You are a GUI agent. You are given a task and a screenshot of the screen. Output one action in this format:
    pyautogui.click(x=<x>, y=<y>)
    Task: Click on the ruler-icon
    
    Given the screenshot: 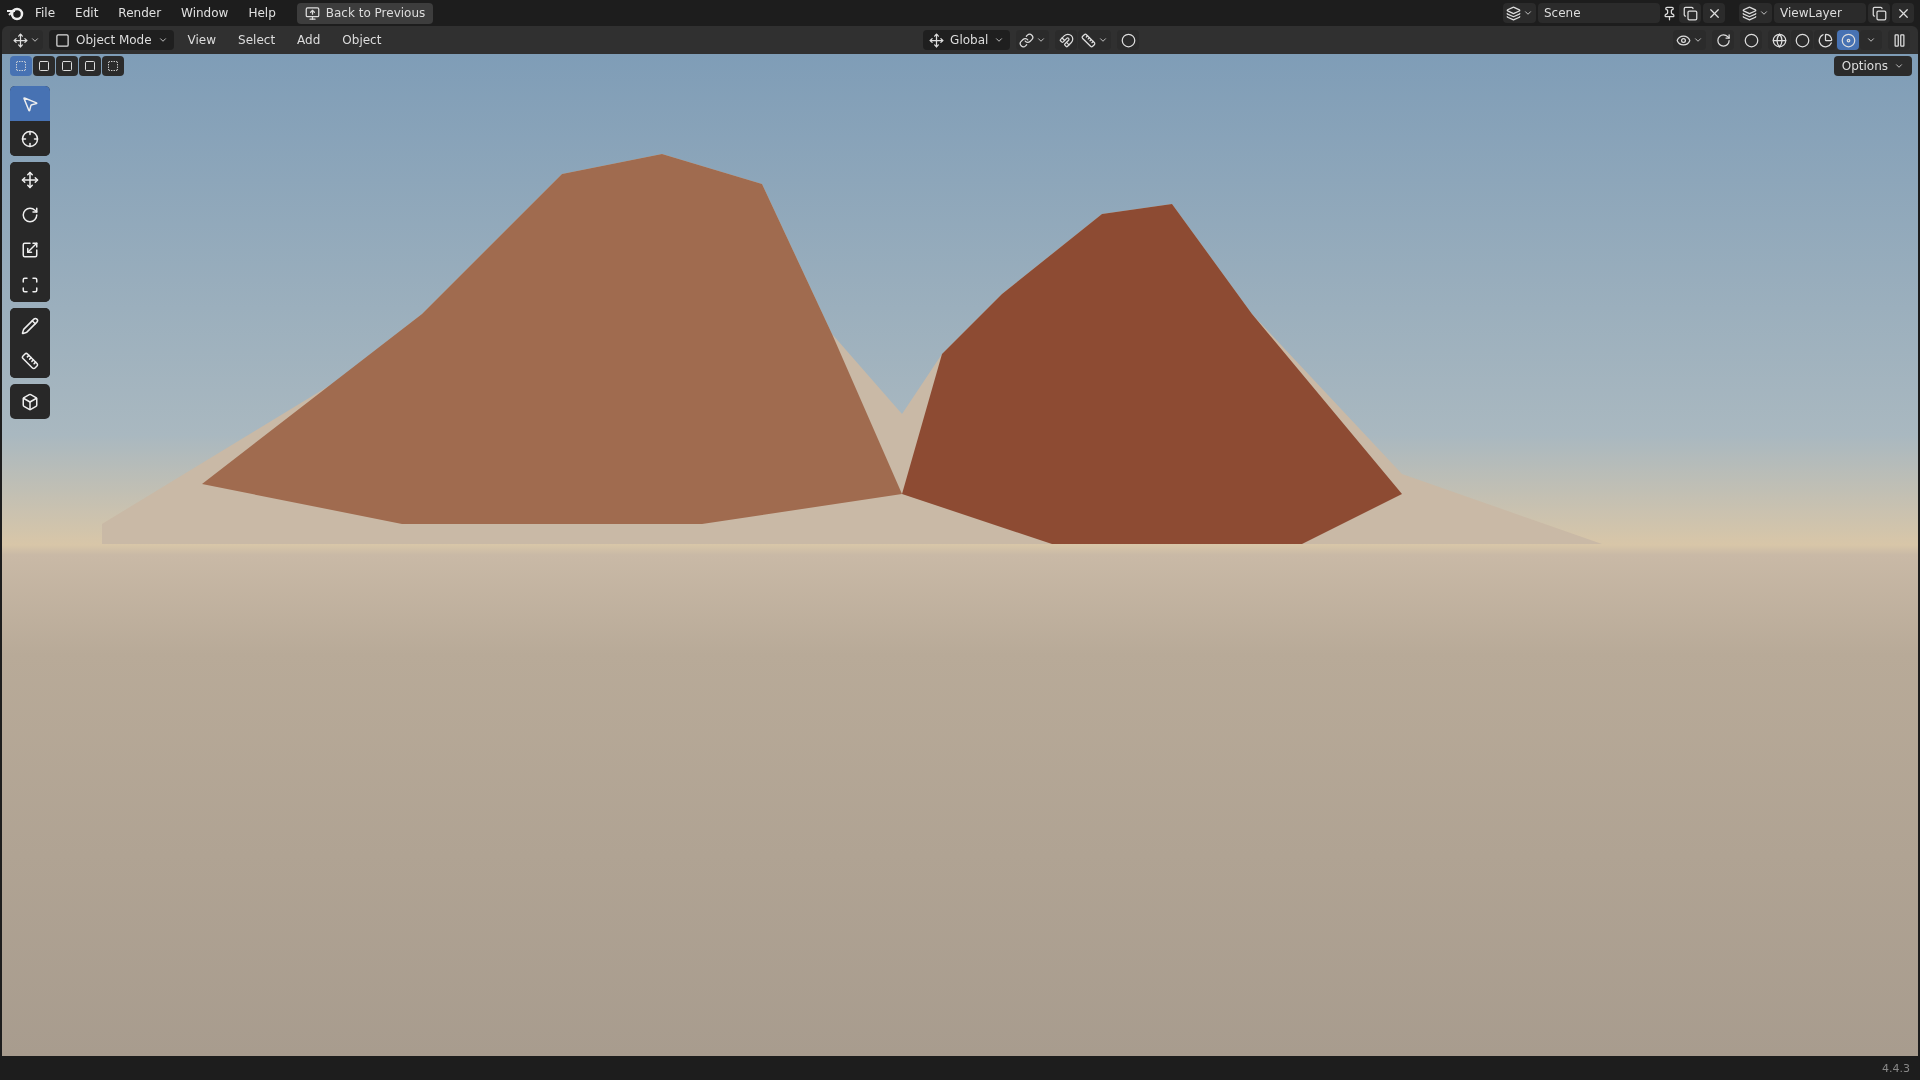 What is the action you would take?
    pyautogui.click(x=30, y=360)
    